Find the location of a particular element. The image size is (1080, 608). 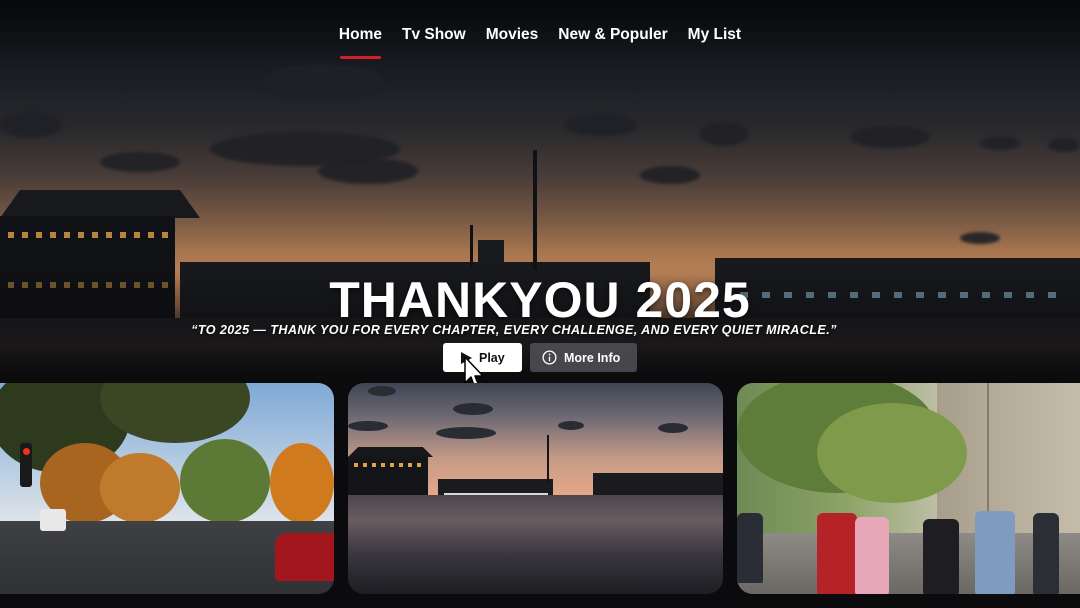

nav-my-list: My List is located at coordinates (714, 38).